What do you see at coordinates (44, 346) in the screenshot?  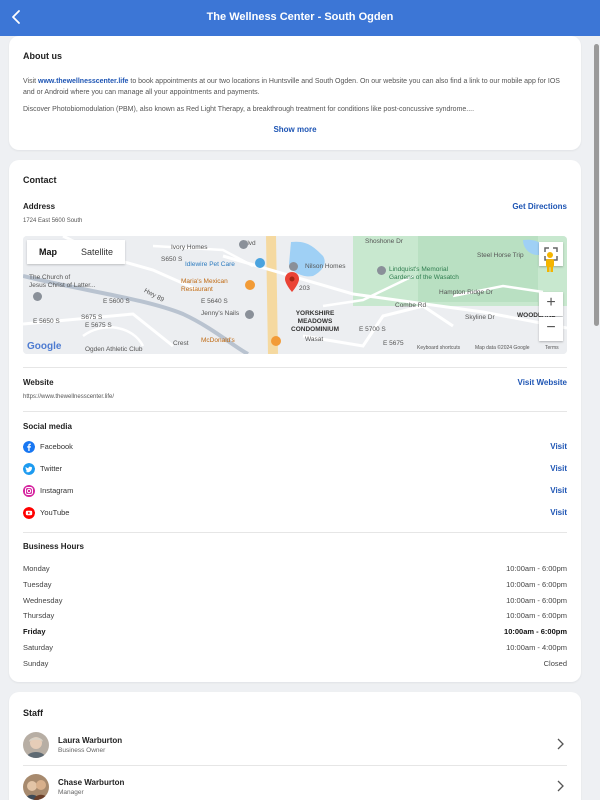 I see `google-logo: Google` at bounding box center [44, 346].